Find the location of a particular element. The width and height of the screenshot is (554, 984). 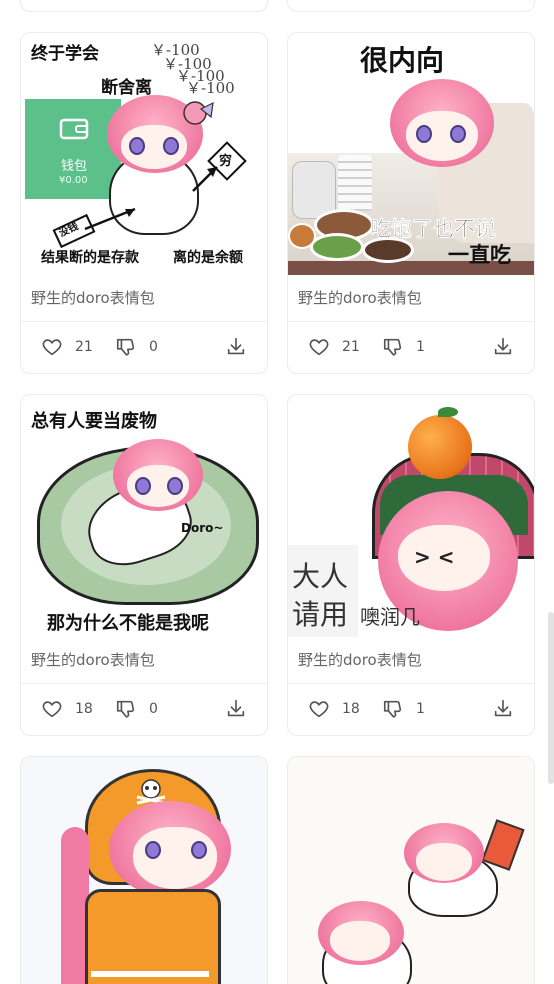

meme-caption: 离的是余额 is located at coordinates (208, 258).